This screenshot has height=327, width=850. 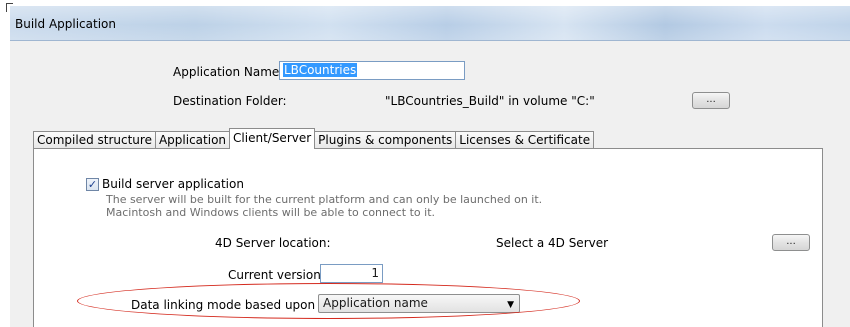 What do you see at coordinates (372, 70) in the screenshot?
I see `application-name-input: LBCountries` at bounding box center [372, 70].